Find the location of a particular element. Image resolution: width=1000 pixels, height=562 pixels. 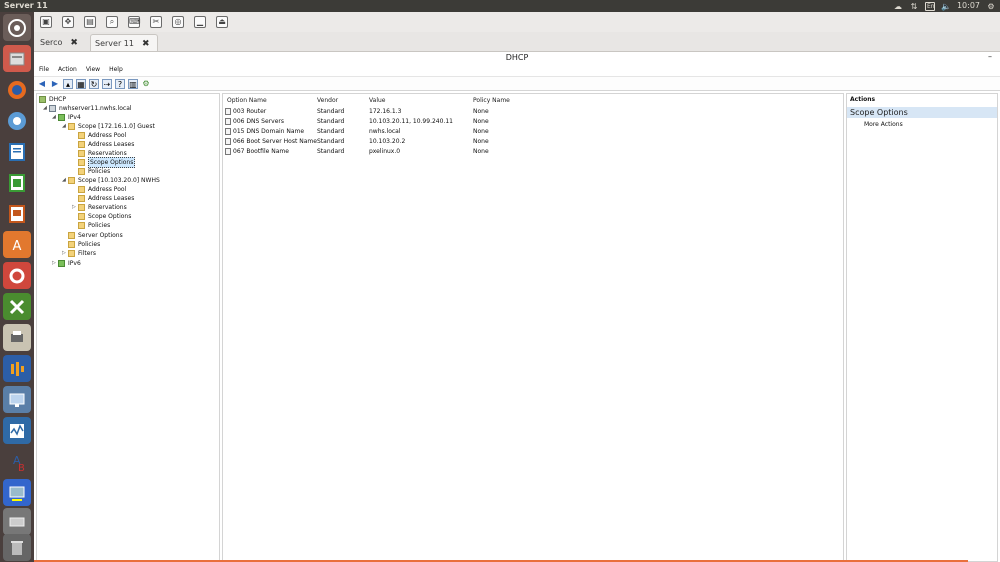

skype-indicator-icon: ☁ is located at coordinates (898, 6).